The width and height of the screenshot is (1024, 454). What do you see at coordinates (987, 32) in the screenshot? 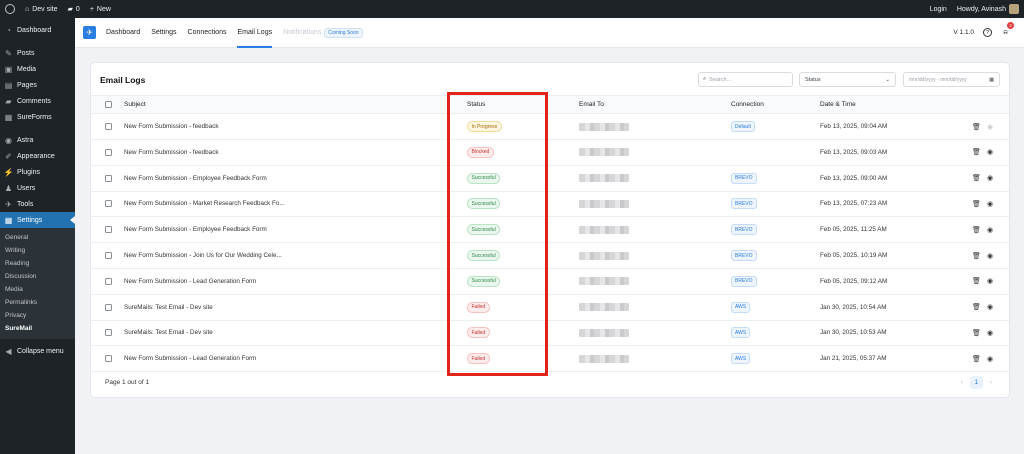
I see `help-icon: ?` at bounding box center [987, 32].